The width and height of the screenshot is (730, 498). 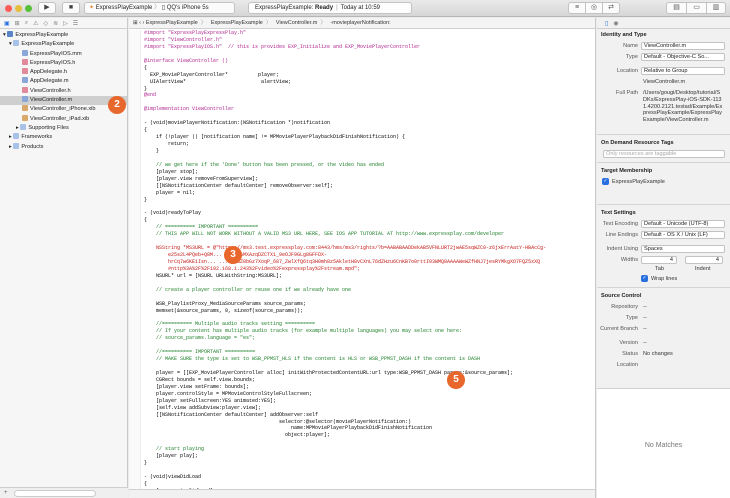 What do you see at coordinates (611, 8) in the screenshot?
I see `version-editor-icon: ⇄` at bounding box center [611, 8].